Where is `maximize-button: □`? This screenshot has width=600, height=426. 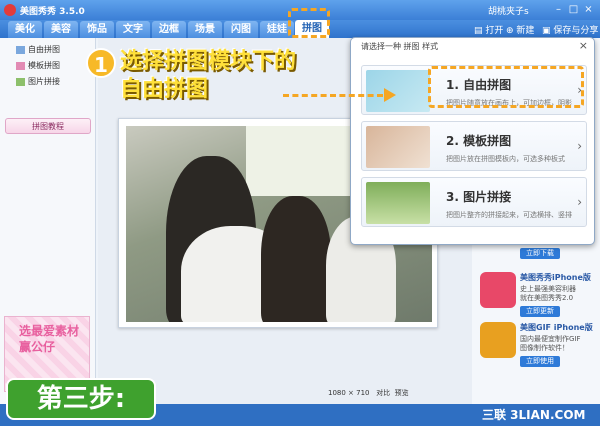
maximize-button: □ is located at coordinates (573, 9).